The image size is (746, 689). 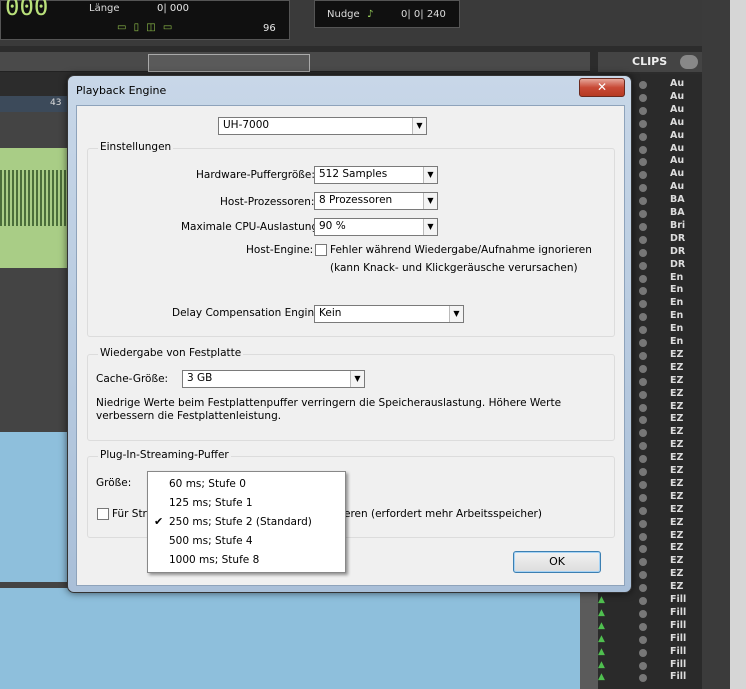 What do you see at coordinates (132, 379) in the screenshot?
I see `cache-label: Cache-Größe:` at bounding box center [132, 379].